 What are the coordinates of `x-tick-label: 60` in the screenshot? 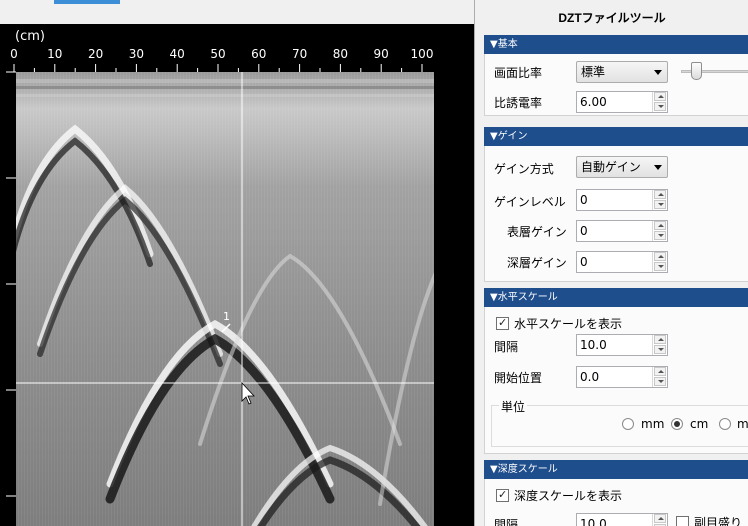 It's located at (258, 54).